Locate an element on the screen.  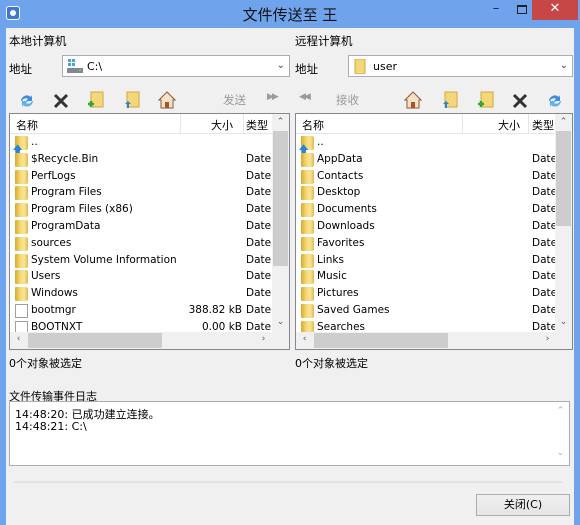
list-item: Program Files (x86) Date is located at coordinates (140, 210).